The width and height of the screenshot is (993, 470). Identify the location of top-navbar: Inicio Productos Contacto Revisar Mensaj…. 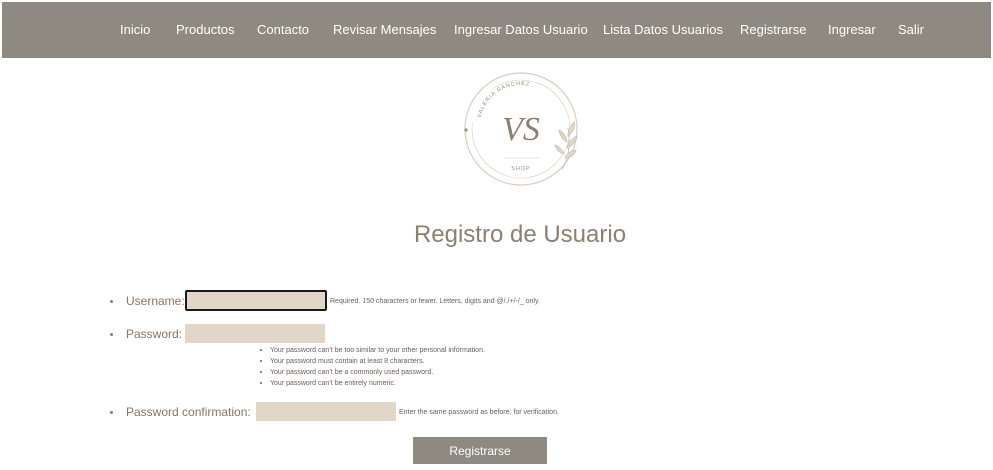
(496, 30).